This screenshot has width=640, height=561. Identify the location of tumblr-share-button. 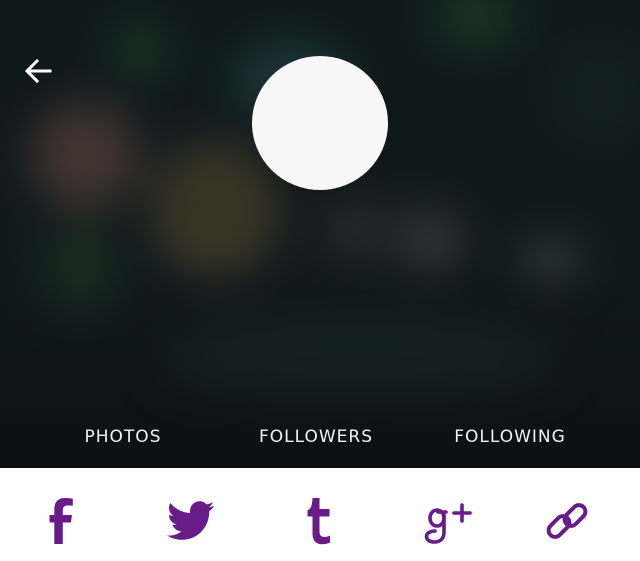
(319, 521).